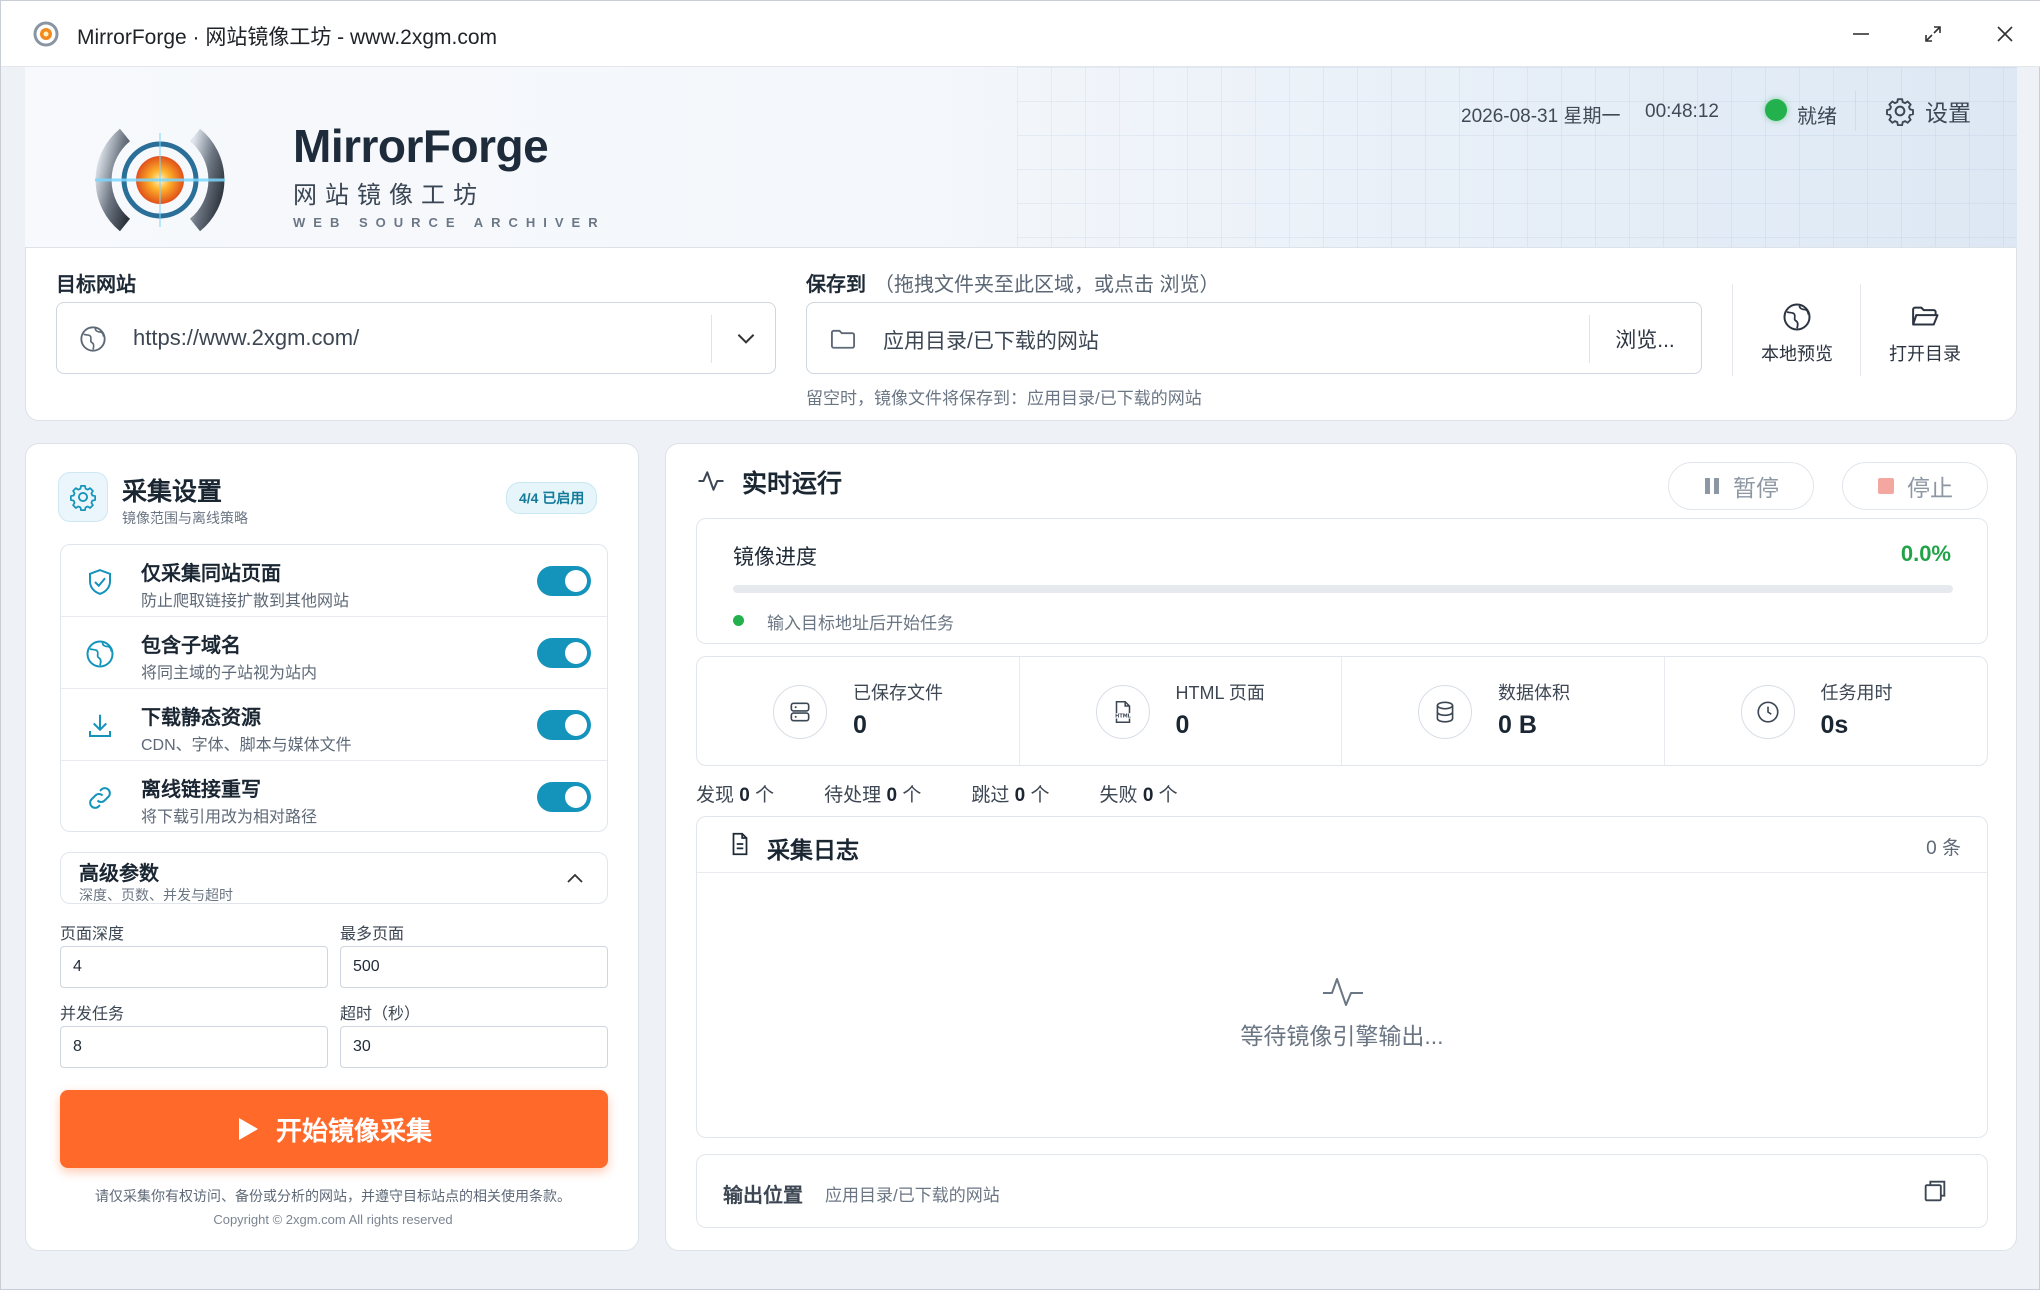 This screenshot has width=2040, height=1290. What do you see at coordinates (1797, 334) in the screenshot?
I see `local-preview-button: 本地预览` at bounding box center [1797, 334].